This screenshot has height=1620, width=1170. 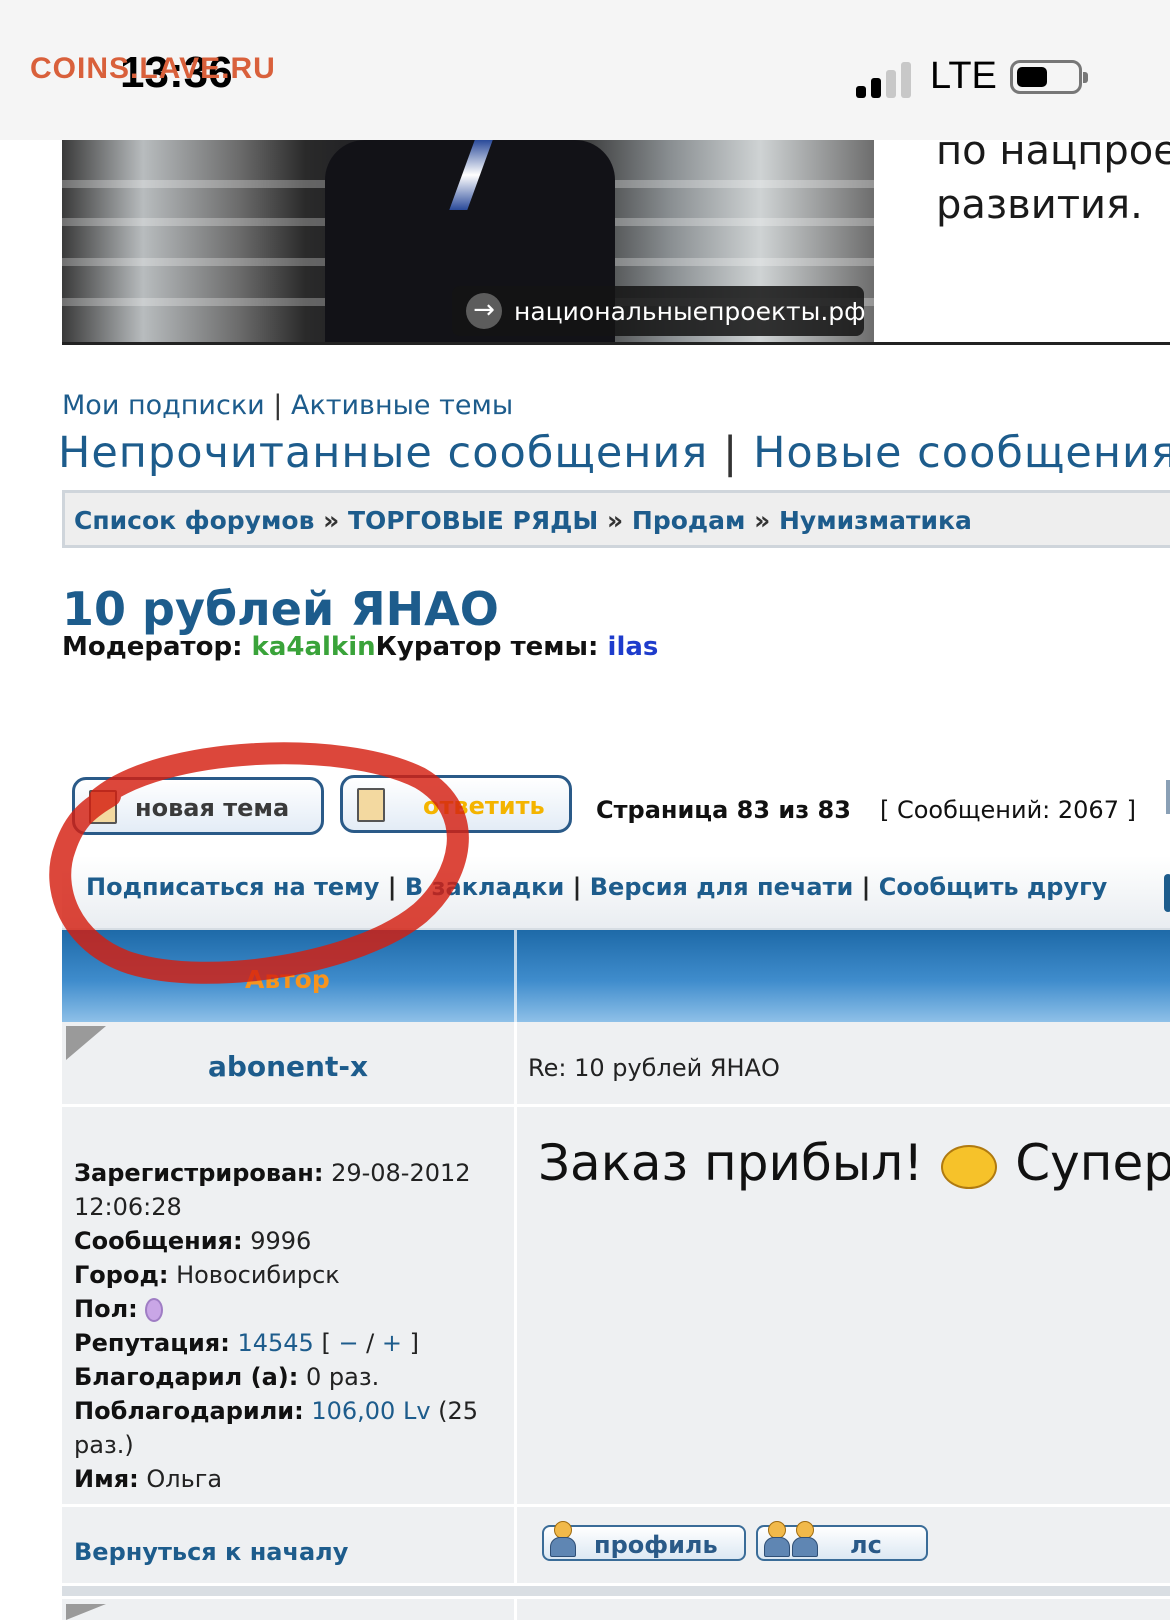 I want to click on post-separator, so click(x=616, y=1591).